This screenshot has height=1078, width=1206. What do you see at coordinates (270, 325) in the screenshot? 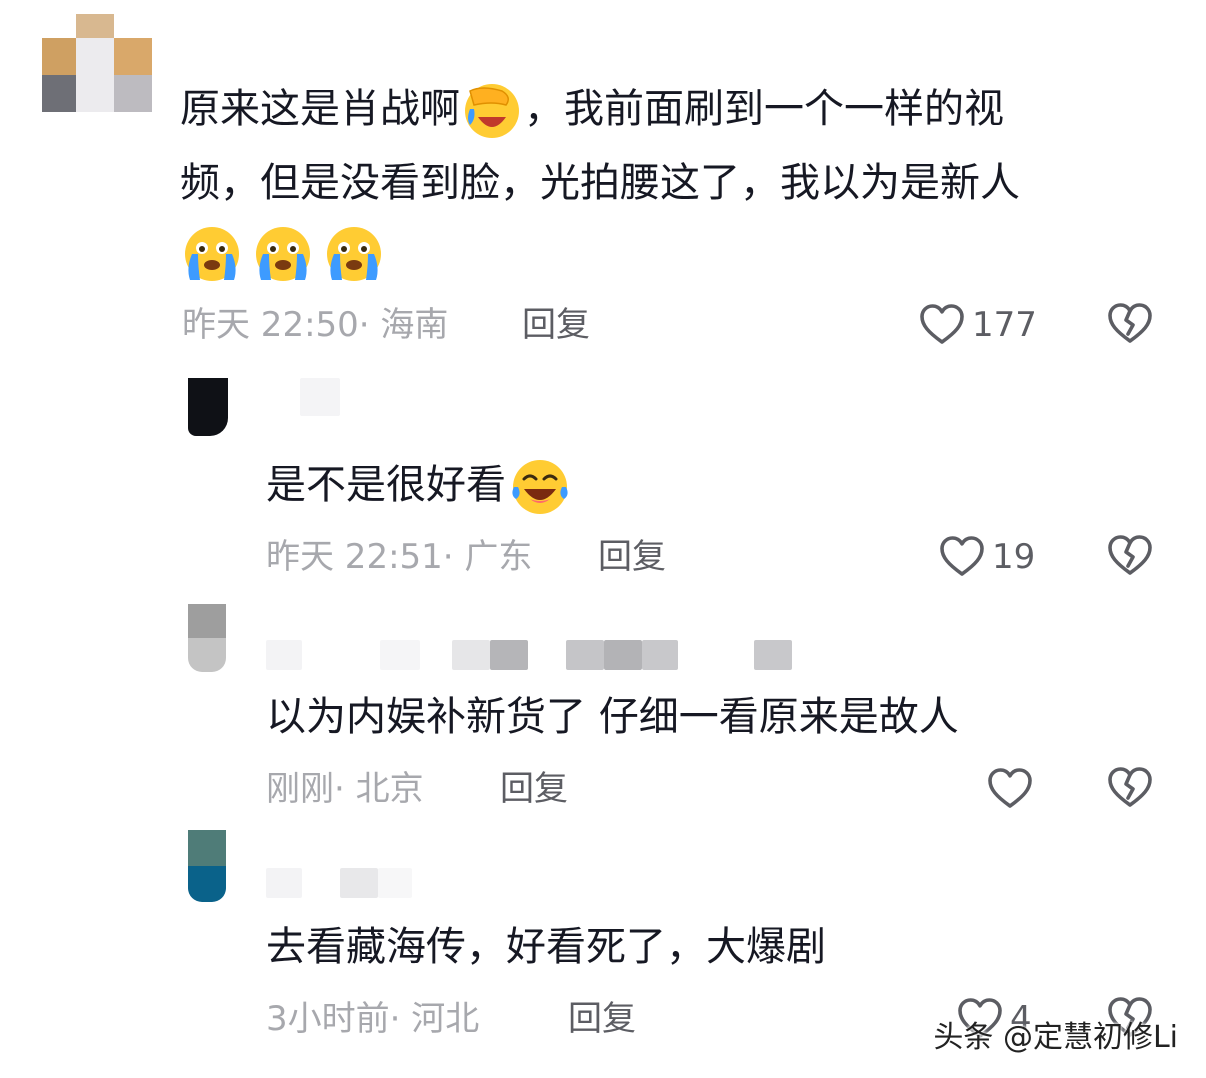
I see `timestamp: 昨天 22:50` at bounding box center [270, 325].